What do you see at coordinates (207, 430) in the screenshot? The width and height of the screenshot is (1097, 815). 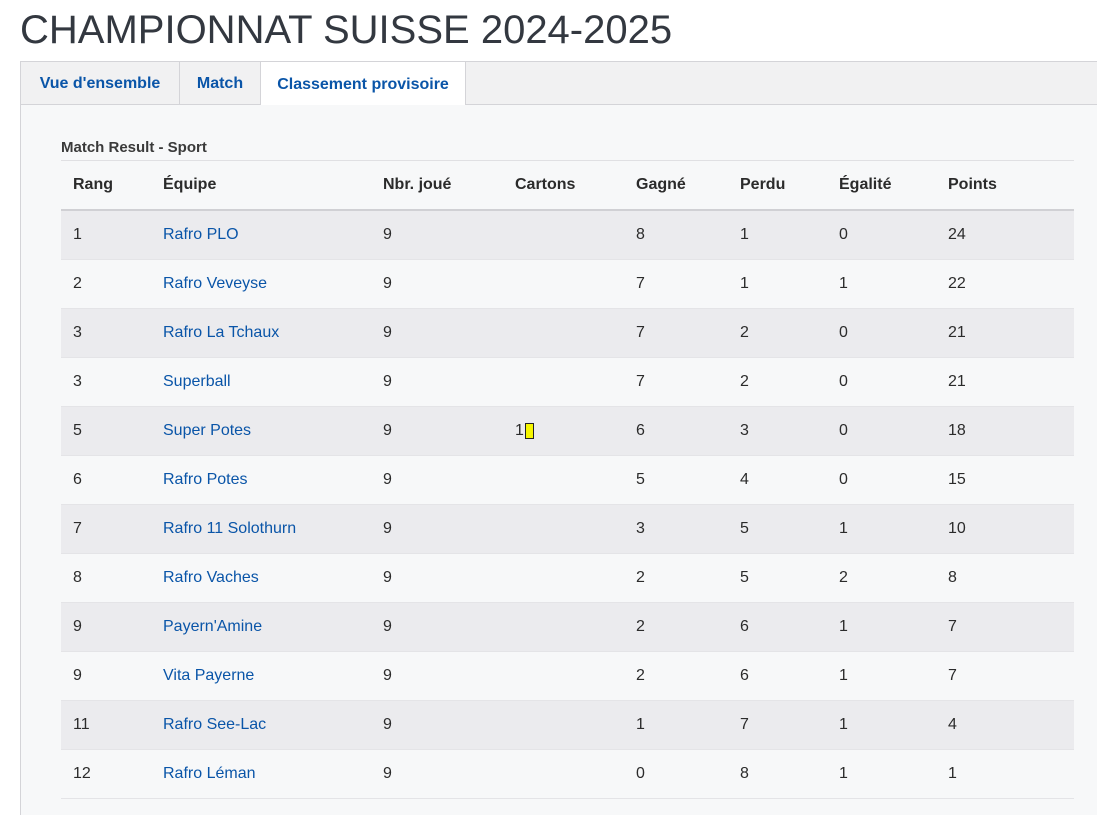 I see `team-link: Super Potes` at bounding box center [207, 430].